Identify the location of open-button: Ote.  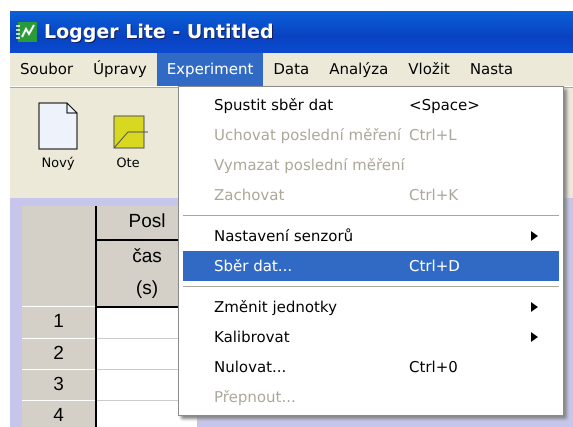
(128, 143).